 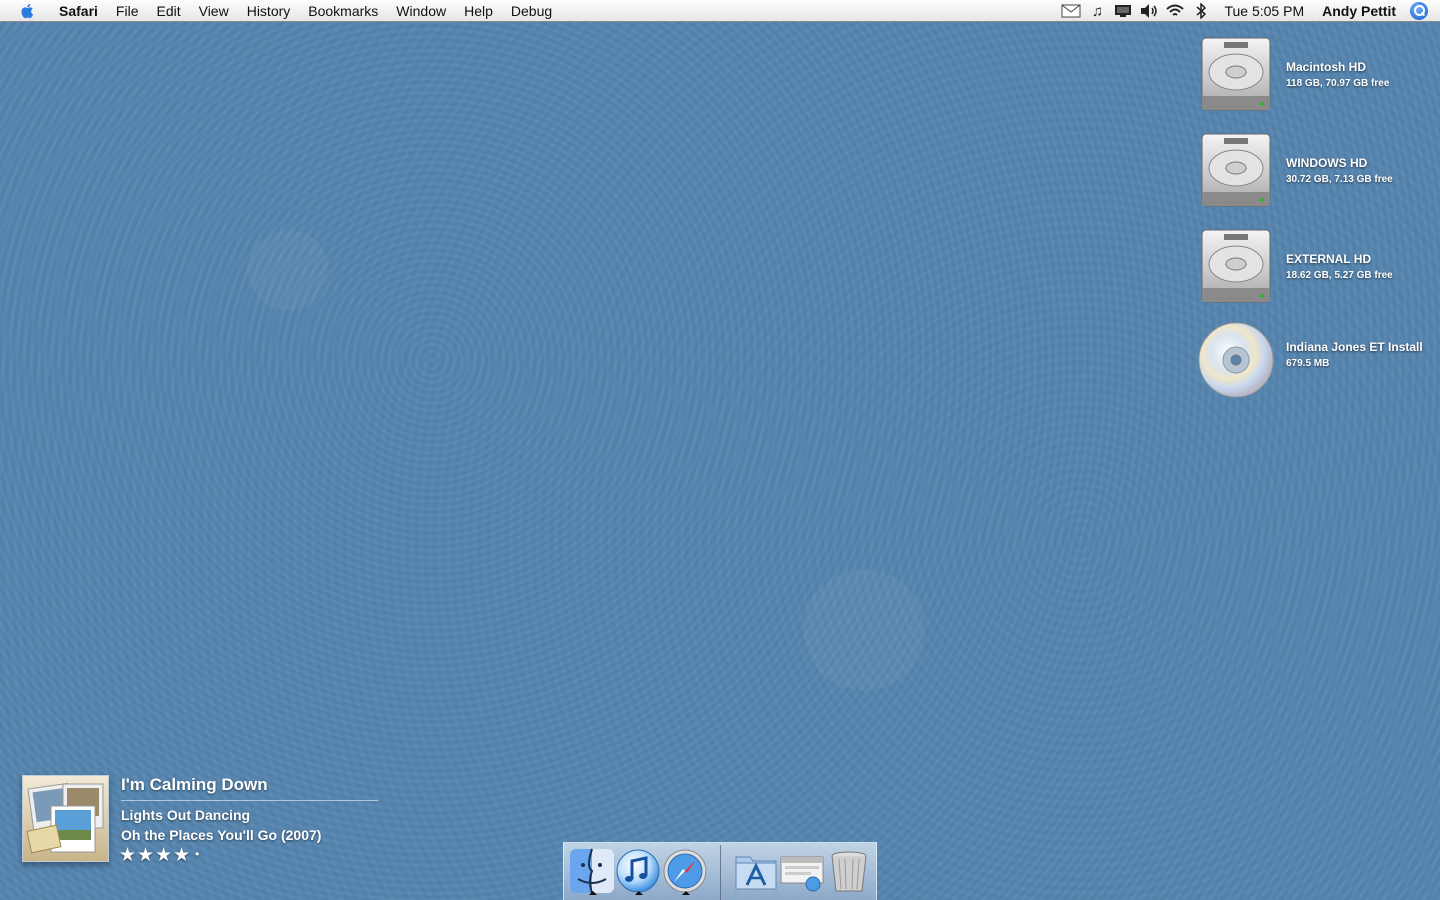 What do you see at coordinates (28, 11) in the screenshot?
I see `apple-menu-icon` at bounding box center [28, 11].